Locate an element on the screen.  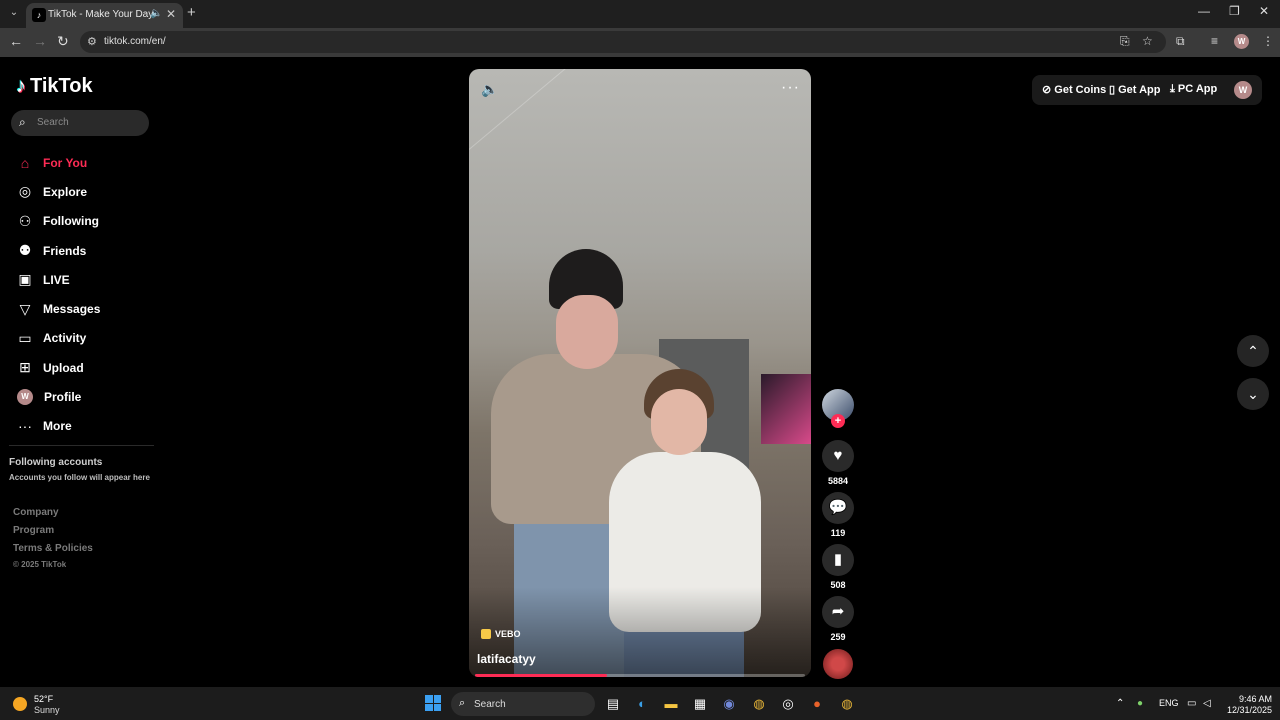
browser-profile-avatar: W is located at coordinates (1241, 41).